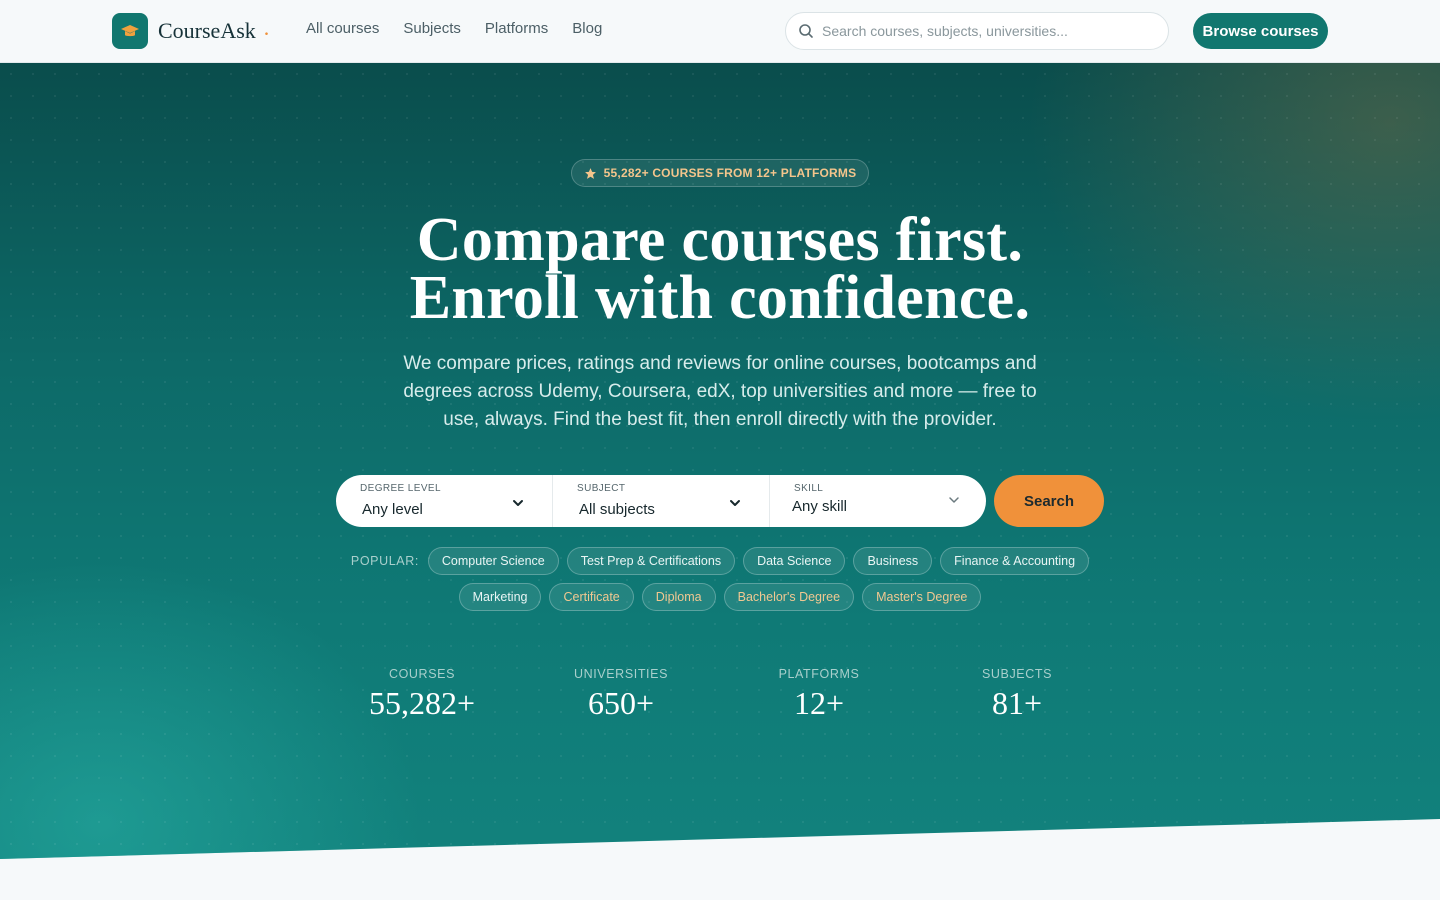  I want to click on chip-data-science: Data Science, so click(794, 561).